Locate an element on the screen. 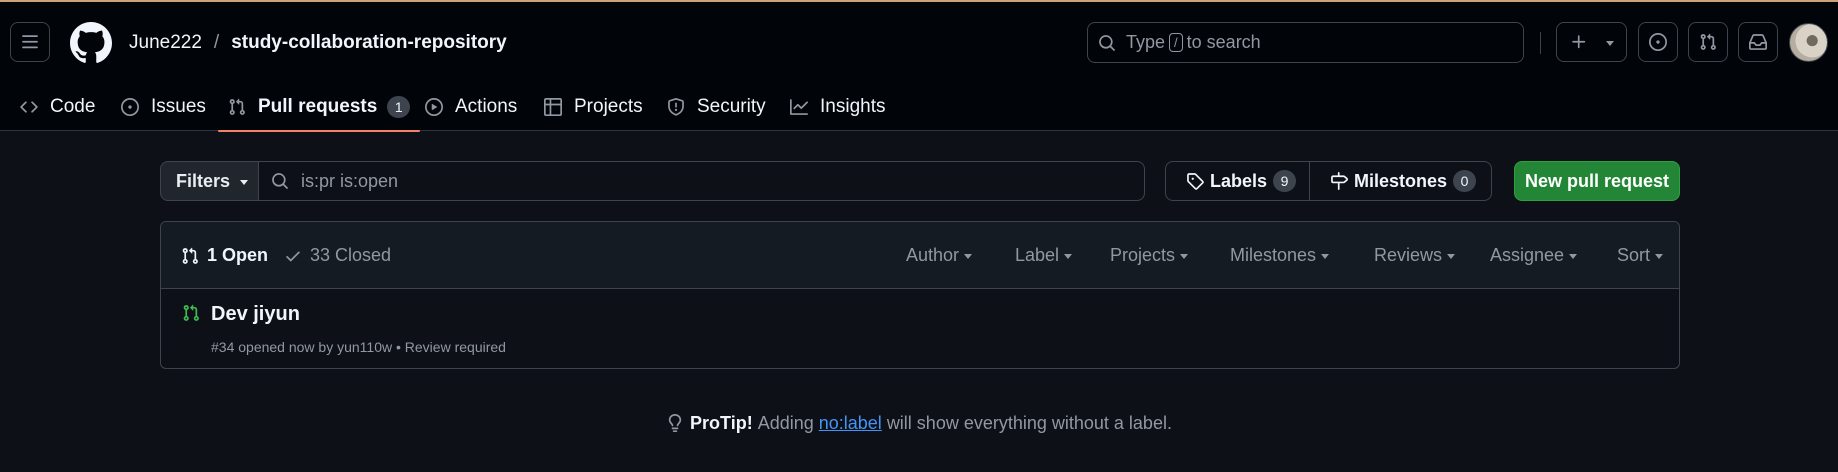 The height and width of the screenshot is (472, 1838). sorter-label: Author is located at coordinates (933, 255).